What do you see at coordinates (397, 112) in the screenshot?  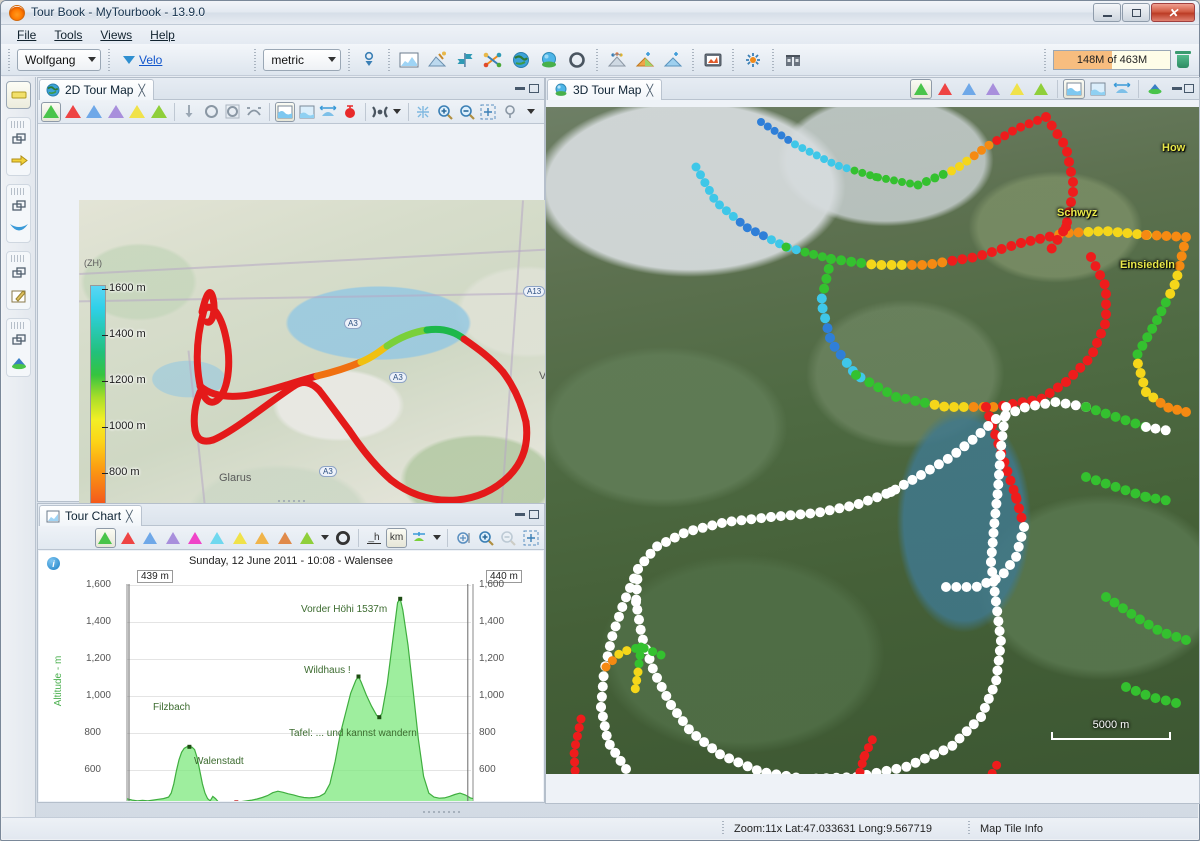 I see `map-tour-dropdown` at bounding box center [397, 112].